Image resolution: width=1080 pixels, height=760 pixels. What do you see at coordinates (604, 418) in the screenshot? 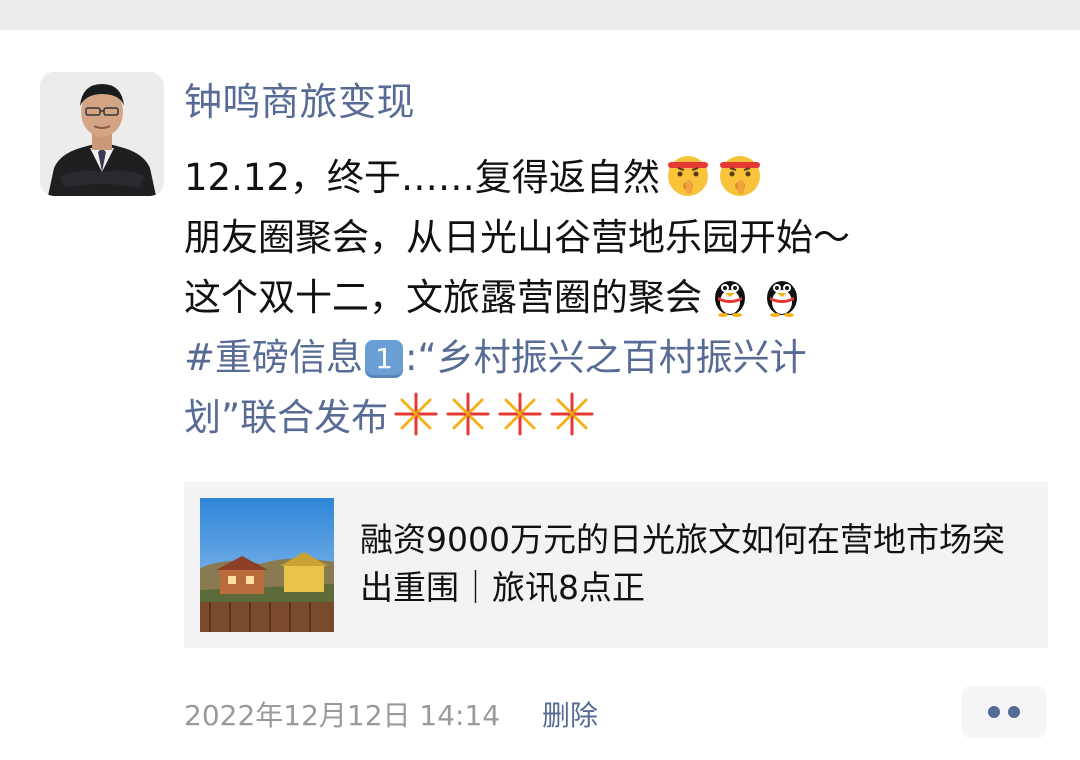
I see `post-line-5: 划”联合发布` at bounding box center [604, 418].